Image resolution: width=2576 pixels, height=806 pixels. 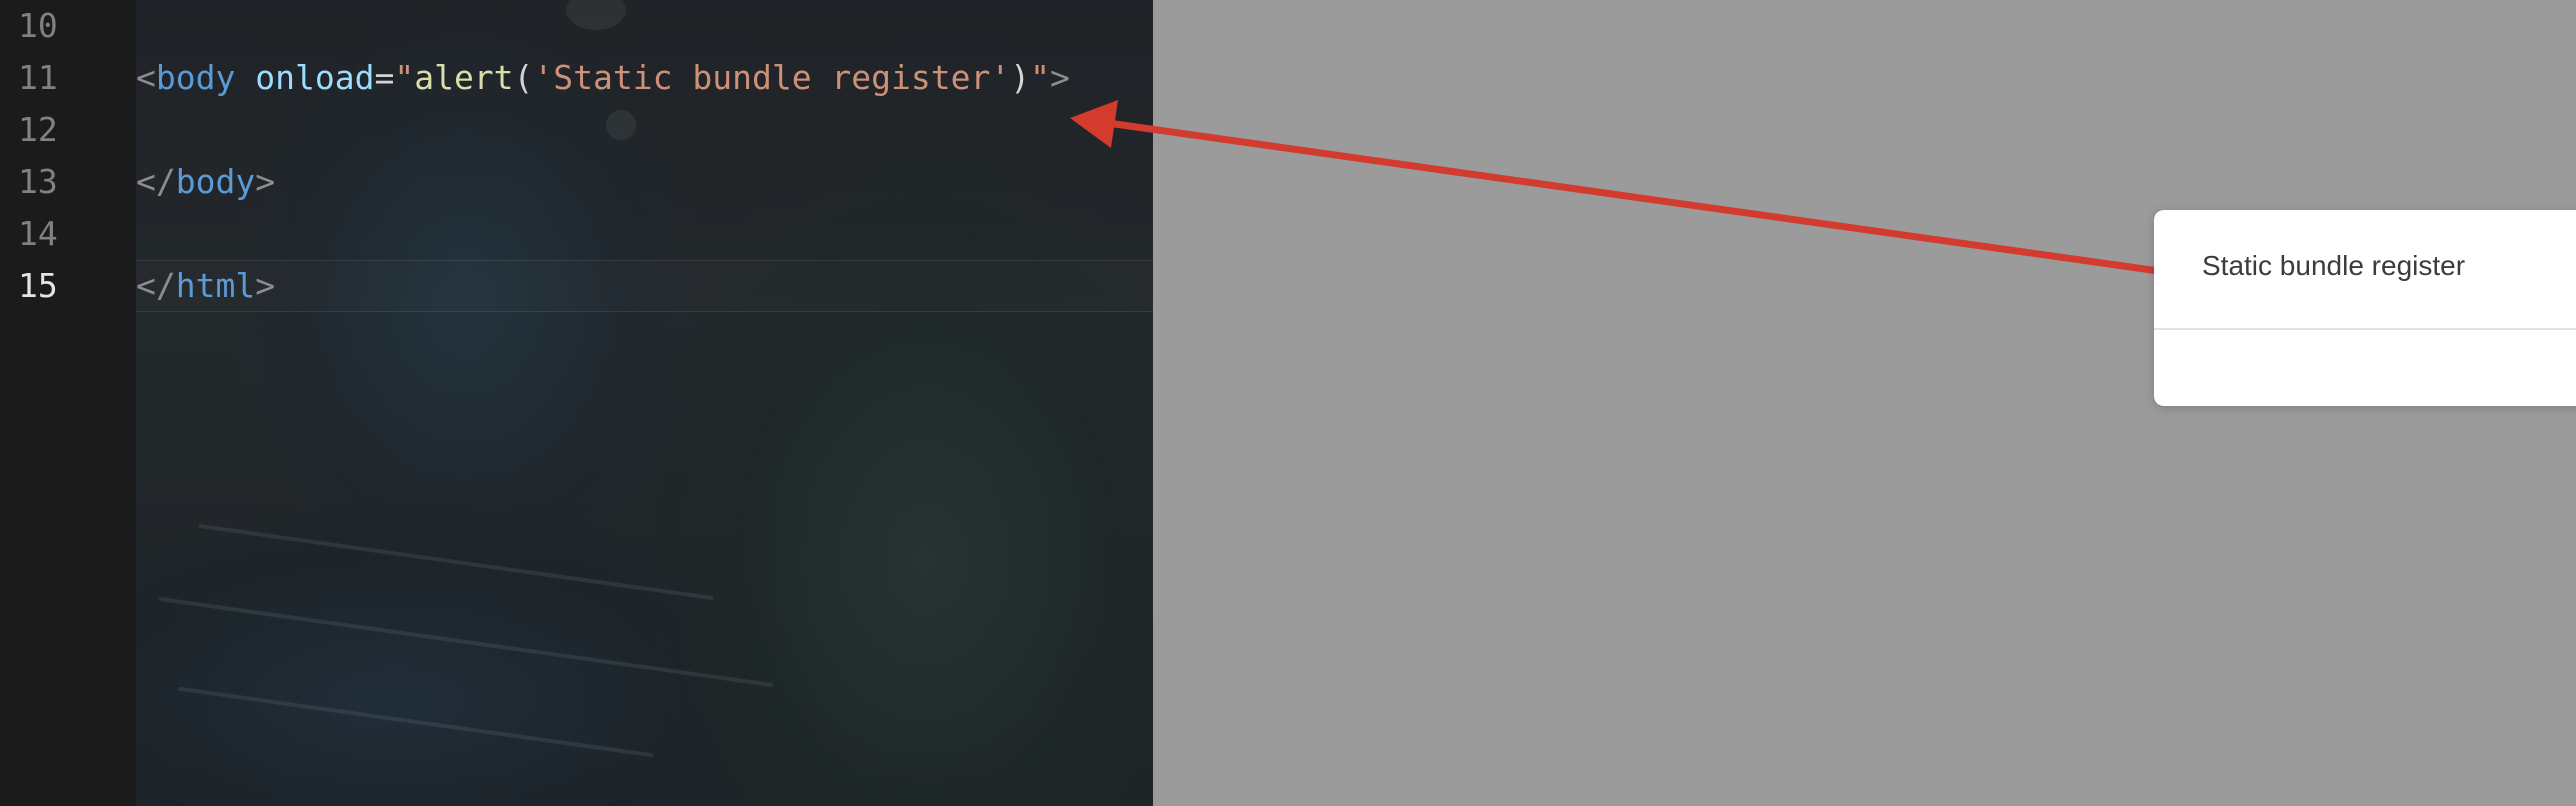 I want to click on code-token-paren: ), so click(x=1020, y=77).